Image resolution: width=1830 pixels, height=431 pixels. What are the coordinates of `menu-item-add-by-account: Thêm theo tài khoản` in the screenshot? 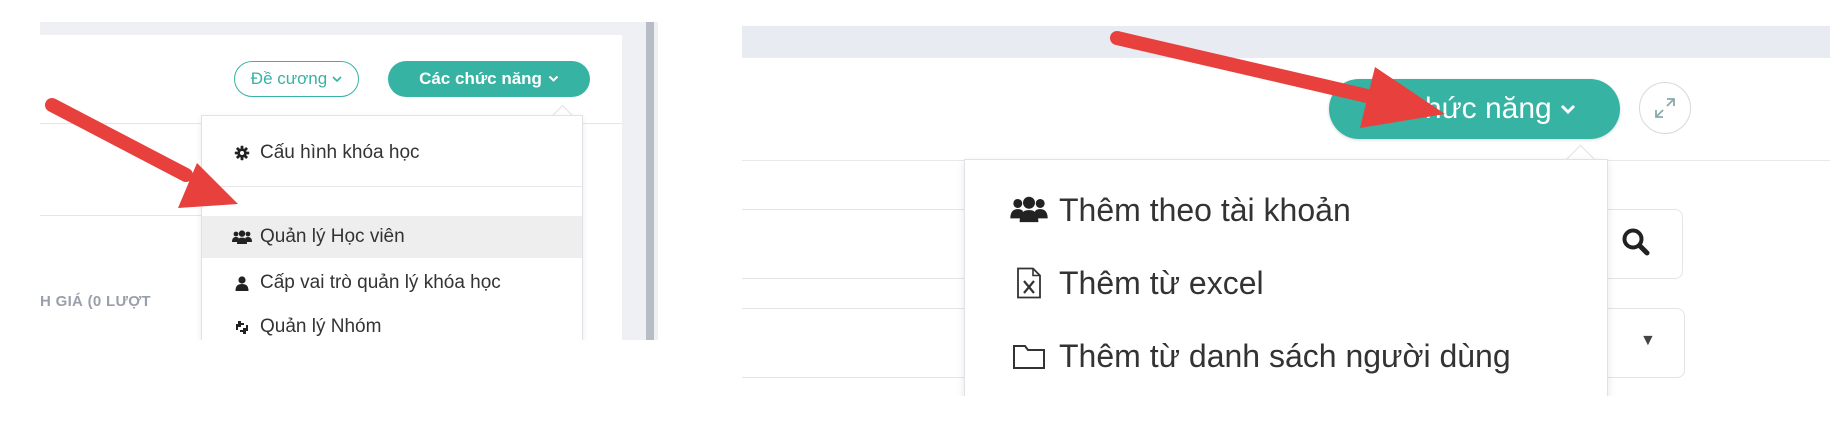 It's located at (1286, 210).